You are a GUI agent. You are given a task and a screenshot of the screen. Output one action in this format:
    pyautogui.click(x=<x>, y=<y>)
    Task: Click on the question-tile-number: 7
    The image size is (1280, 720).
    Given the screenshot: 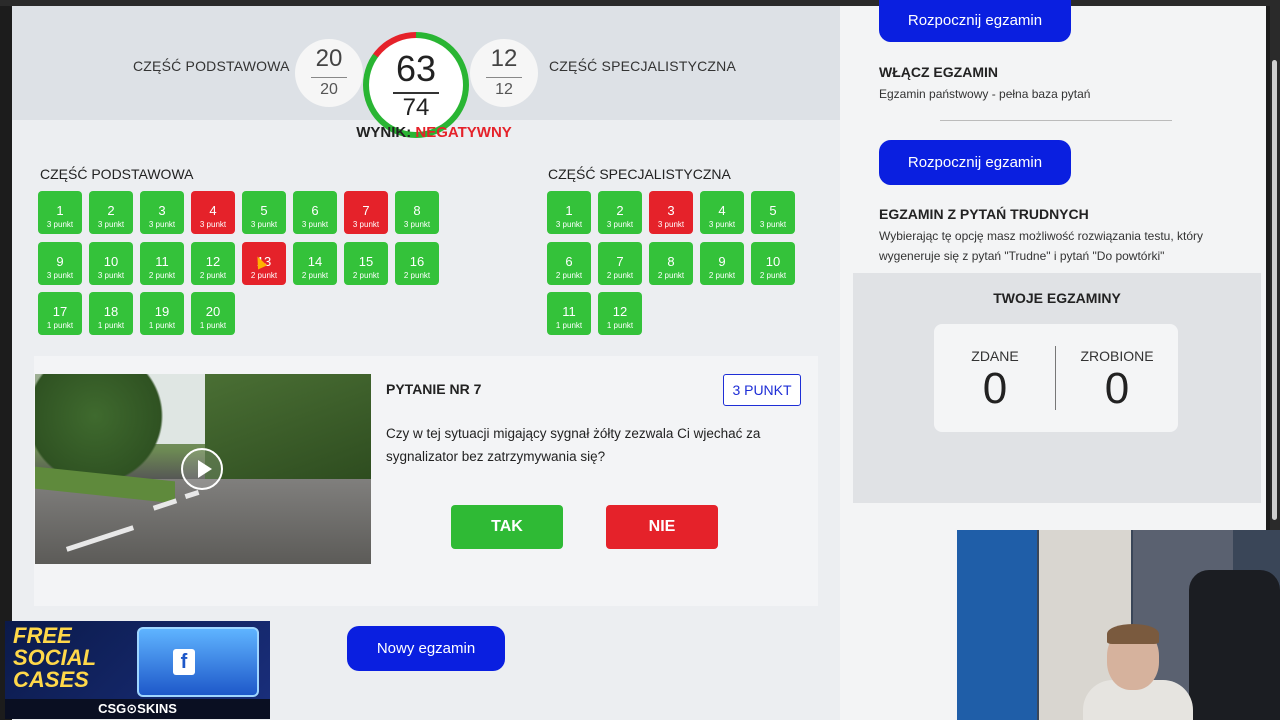 What is the action you would take?
    pyautogui.click(x=620, y=261)
    